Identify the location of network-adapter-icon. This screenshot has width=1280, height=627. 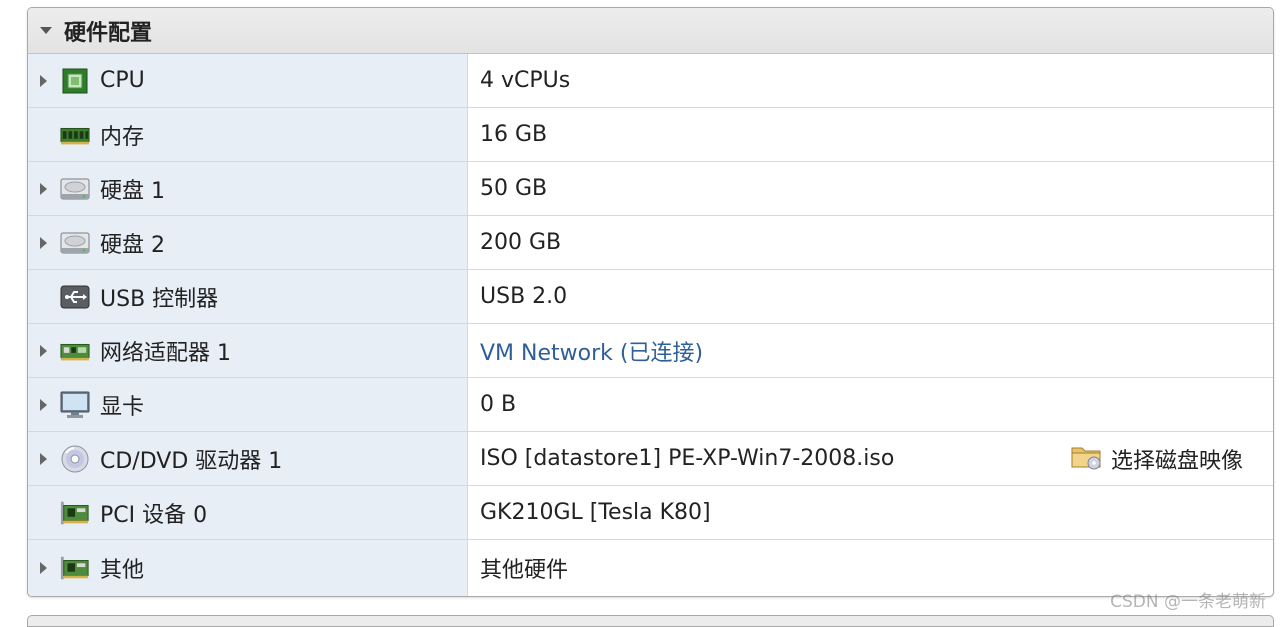
(75, 351).